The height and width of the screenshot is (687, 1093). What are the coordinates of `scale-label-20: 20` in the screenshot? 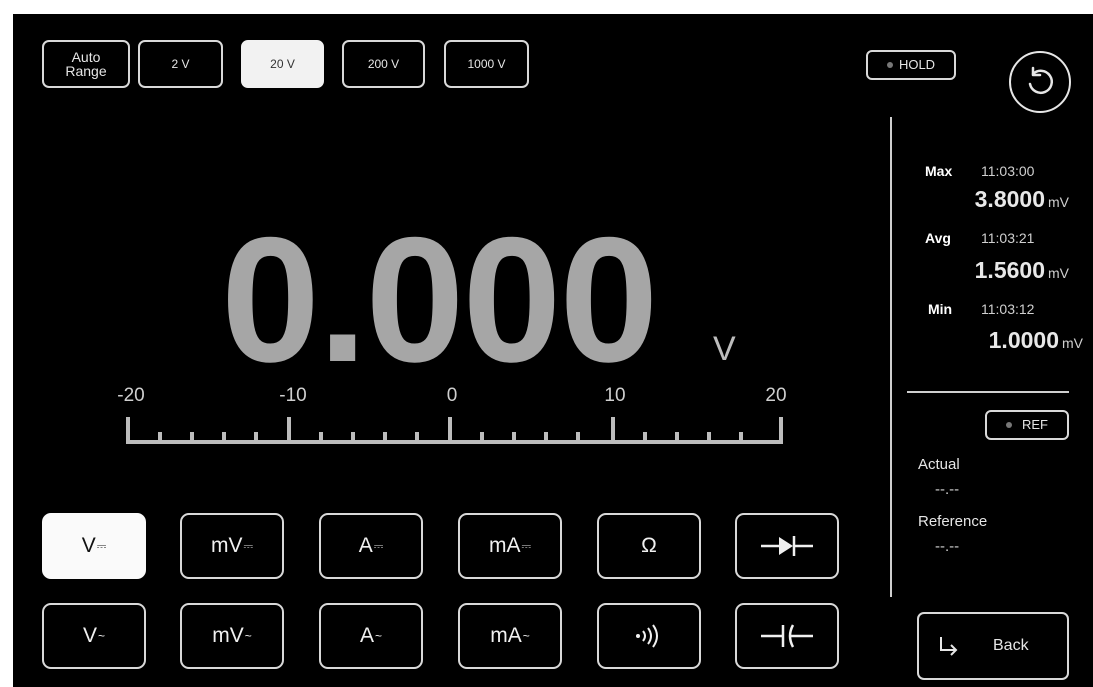 It's located at (776, 395).